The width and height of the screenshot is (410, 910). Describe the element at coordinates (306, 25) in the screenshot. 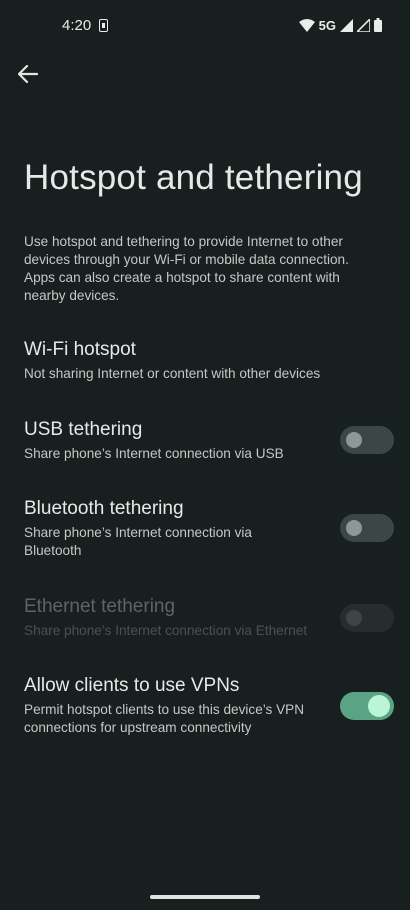

I see `wifi-icon` at that location.